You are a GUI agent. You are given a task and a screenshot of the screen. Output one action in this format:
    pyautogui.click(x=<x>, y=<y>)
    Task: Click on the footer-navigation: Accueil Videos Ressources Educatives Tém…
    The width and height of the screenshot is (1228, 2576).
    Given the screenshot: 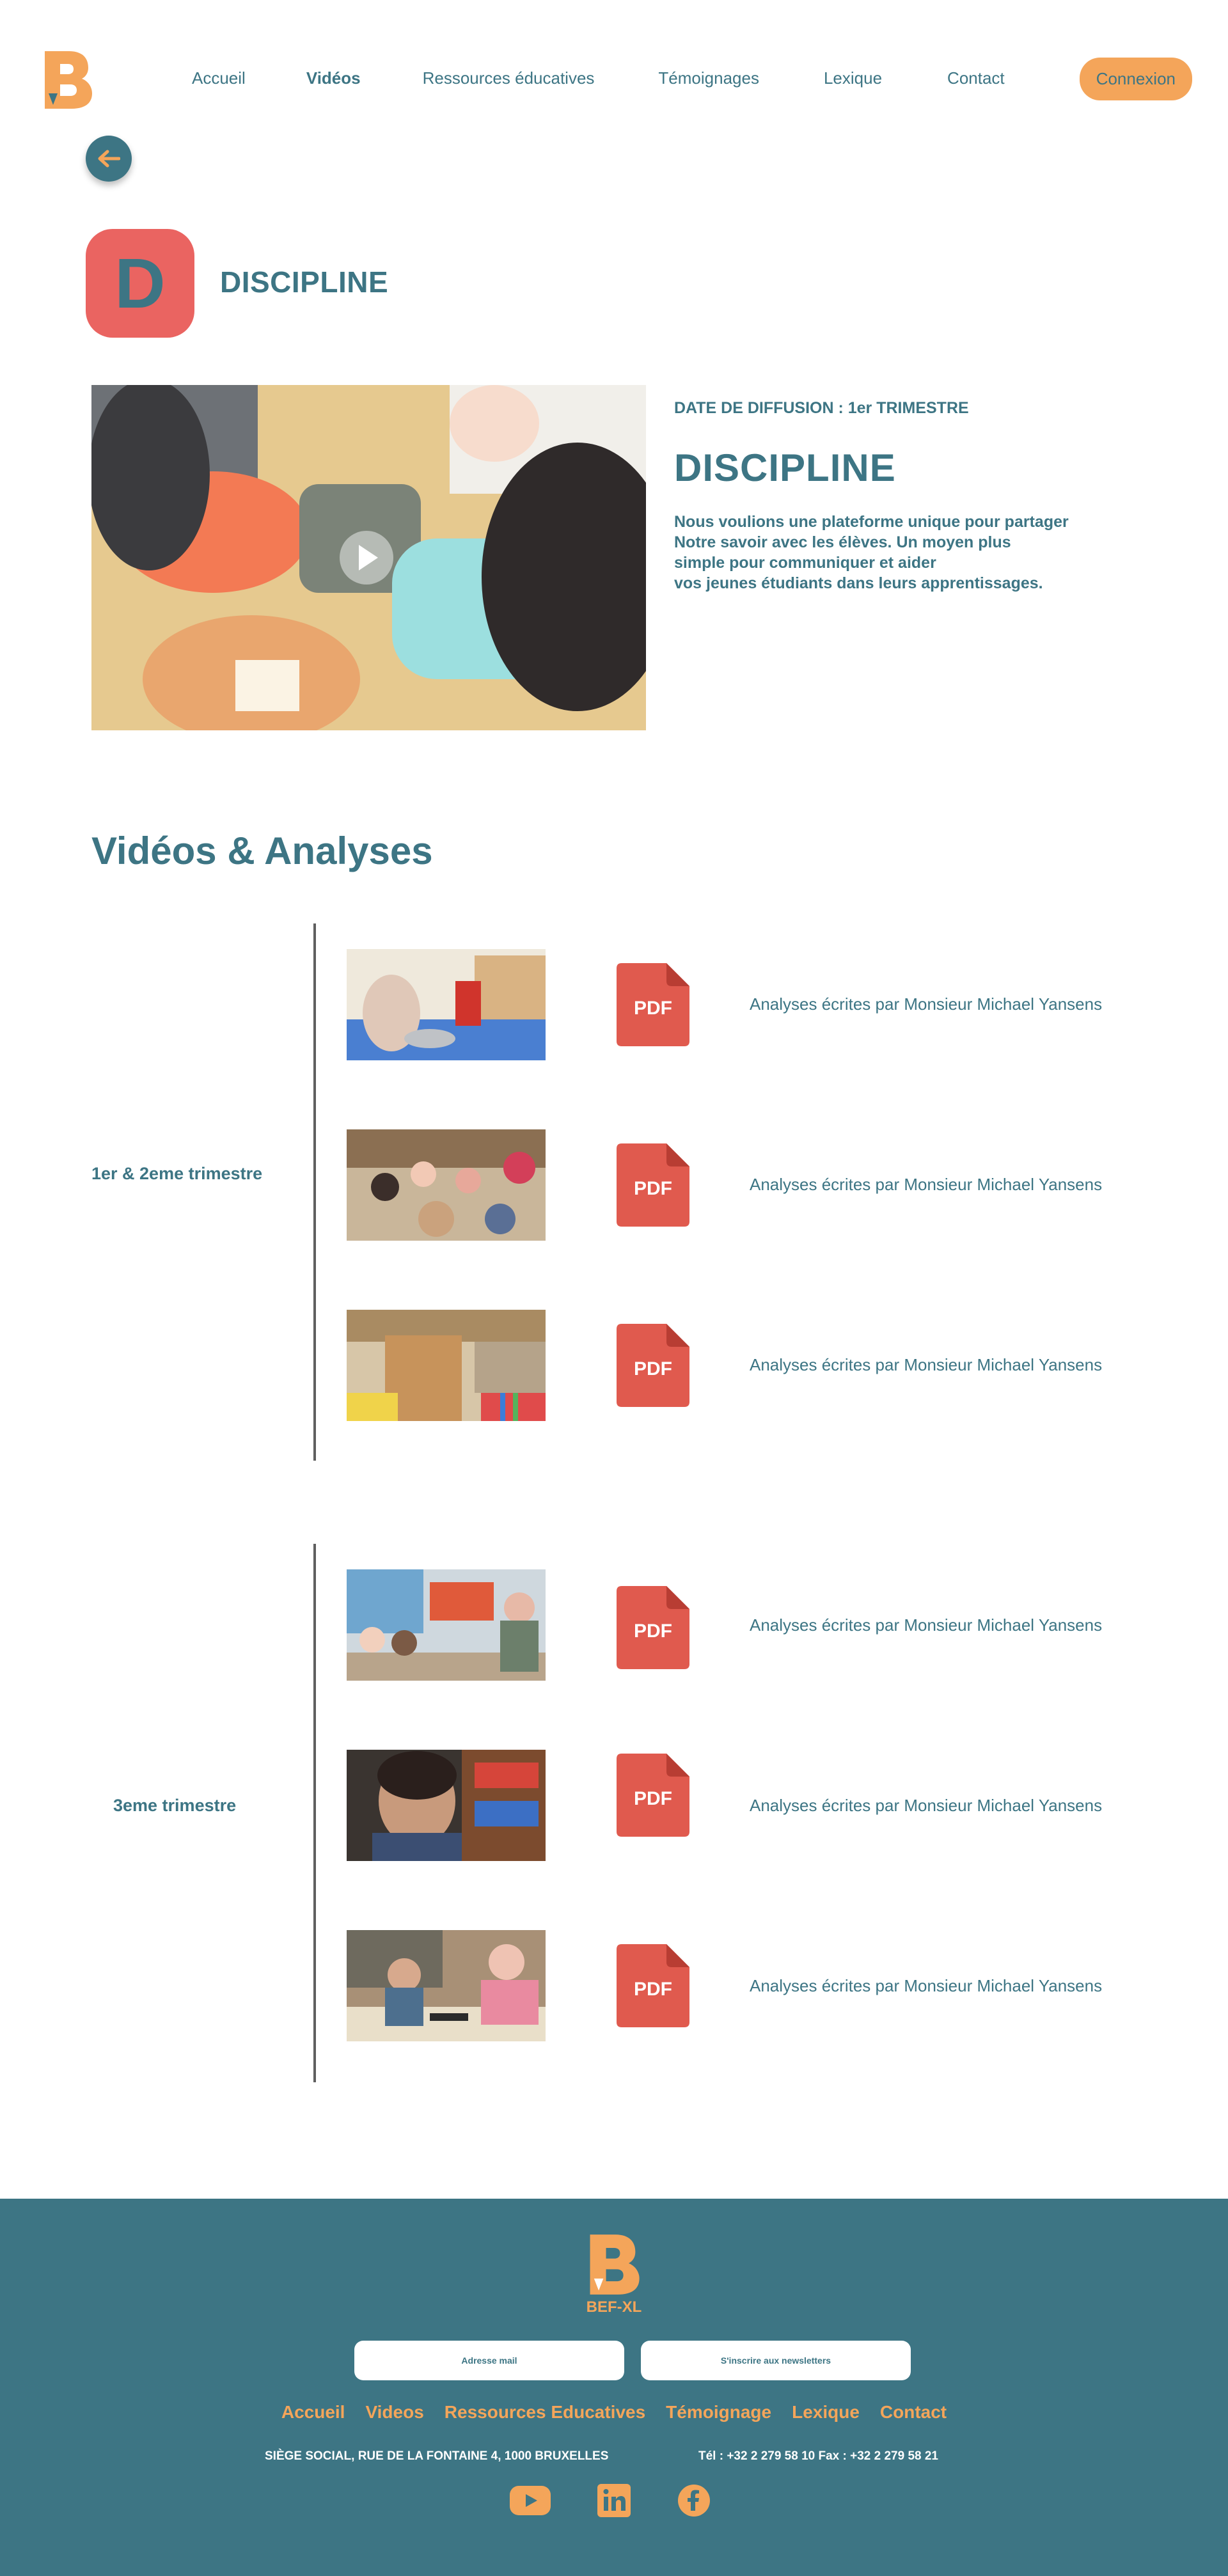 What is the action you would take?
    pyautogui.click(x=614, y=2412)
    